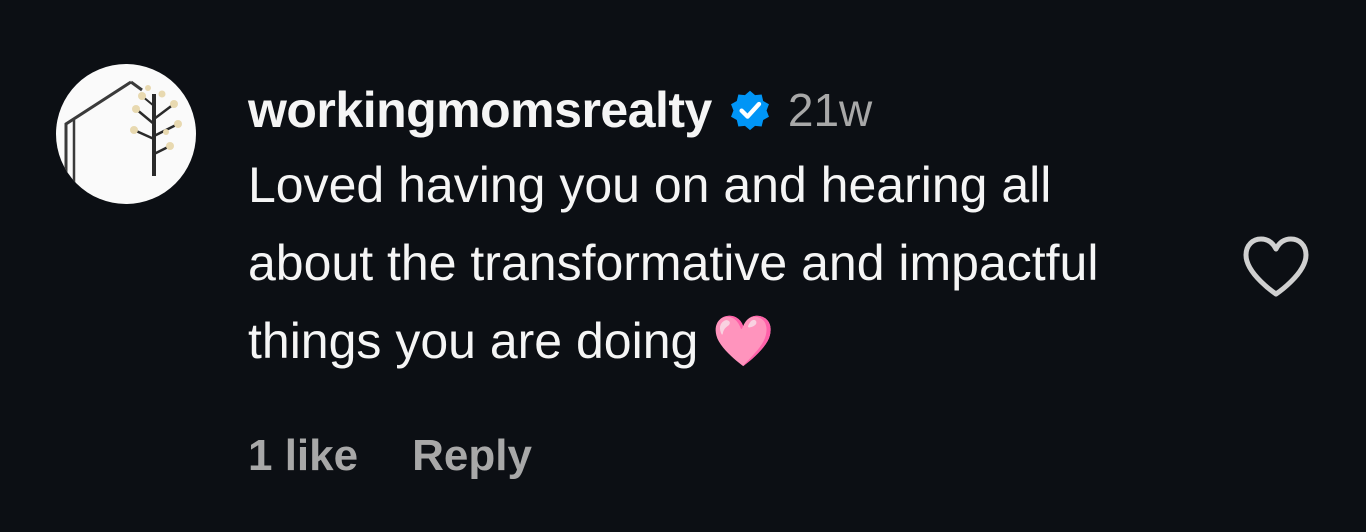 This screenshot has width=1366, height=532. Describe the element at coordinates (123, 132) in the screenshot. I see `house-tree-logo-icon` at that location.